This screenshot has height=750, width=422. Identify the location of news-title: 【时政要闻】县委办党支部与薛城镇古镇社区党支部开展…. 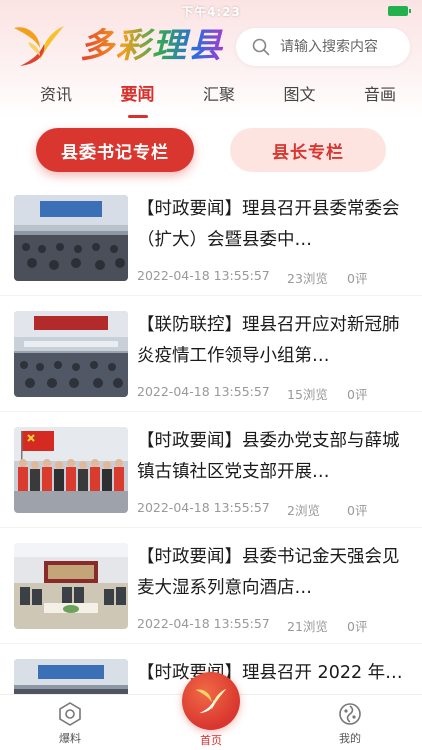
(268, 456).